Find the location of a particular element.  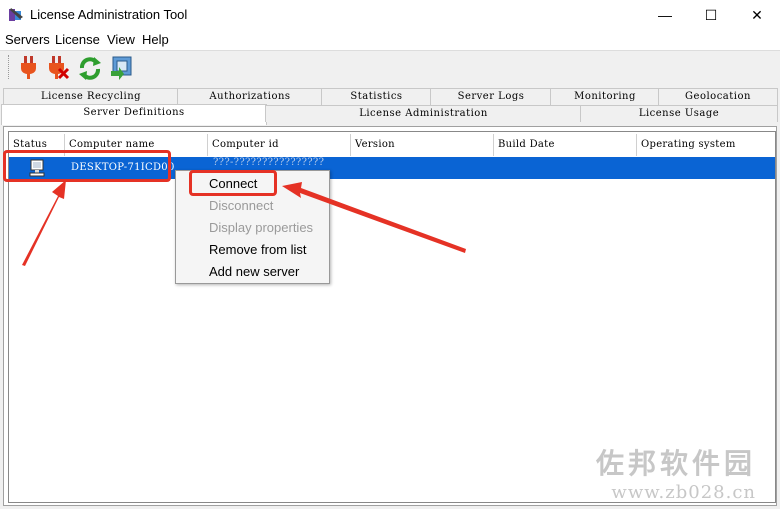

menu-bar: Servers License View Help is located at coordinates (390, 40).